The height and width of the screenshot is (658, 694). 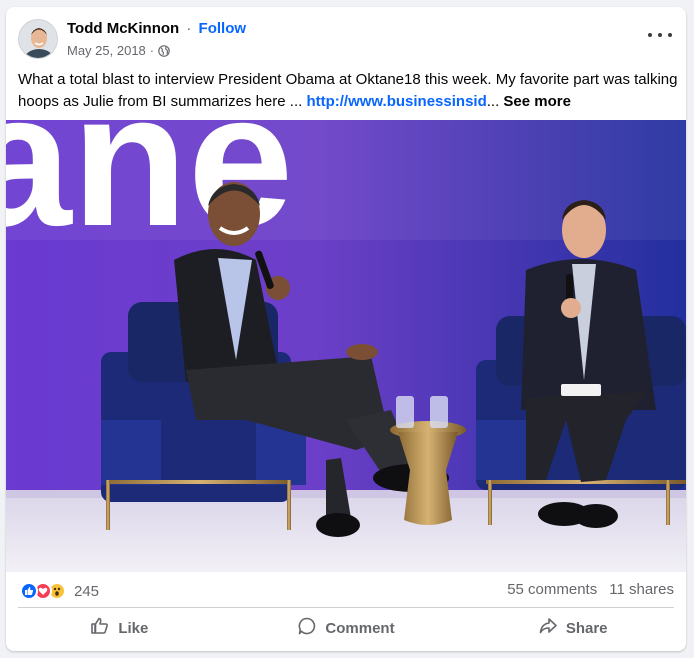 I want to click on comment-label: Comment, so click(x=360, y=628).